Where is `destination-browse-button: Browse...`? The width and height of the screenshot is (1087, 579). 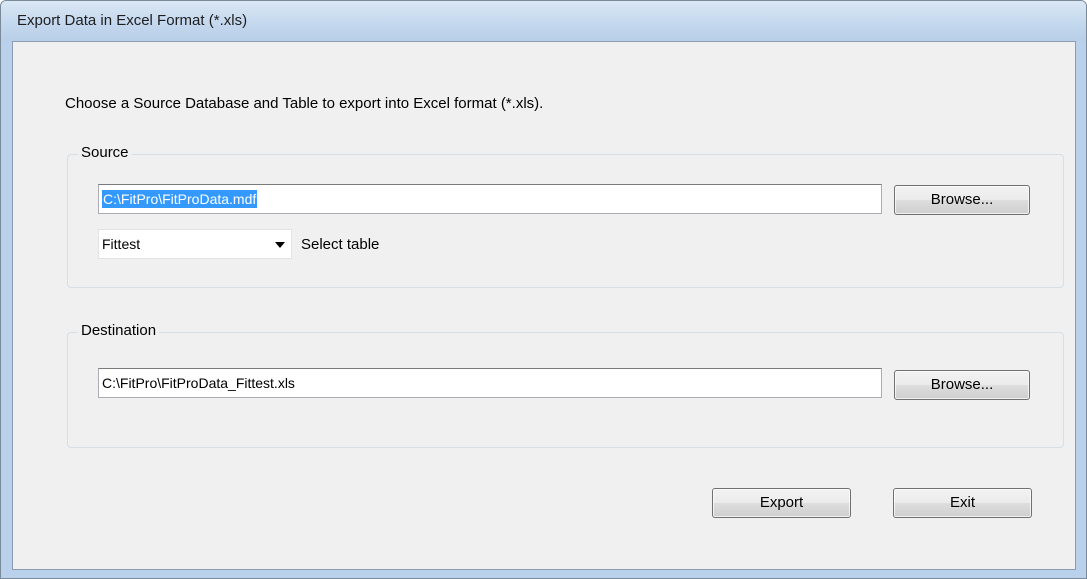 destination-browse-button: Browse... is located at coordinates (962, 385).